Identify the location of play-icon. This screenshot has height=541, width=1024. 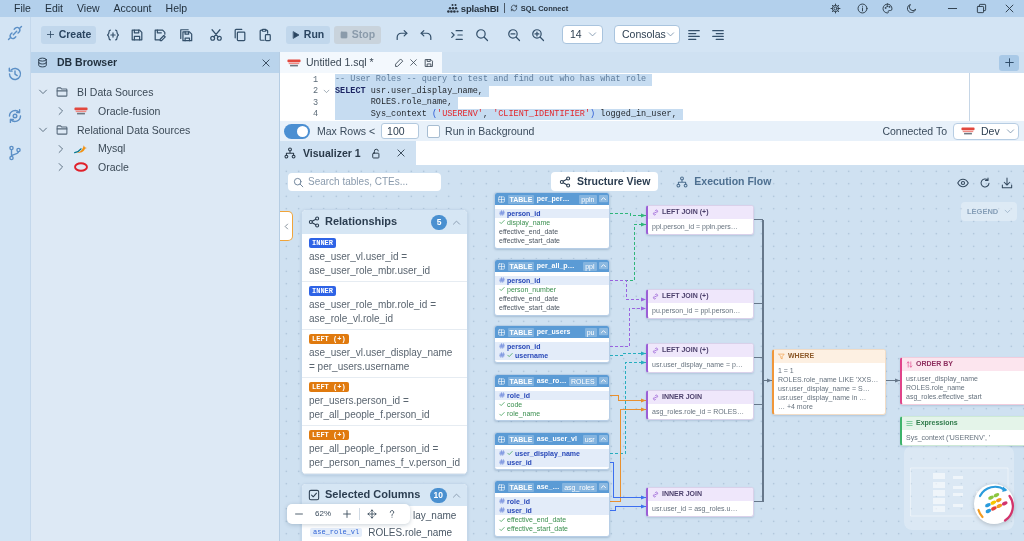
(295, 34).